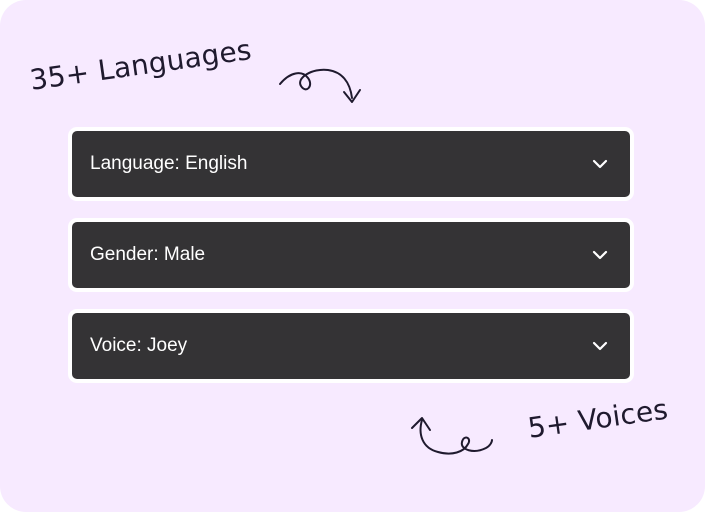 This screenshot has height=512, width=705. Describe the element at coordinates (351, 346) in the screenshot. I see `voice-dropdown: Voice: Joey` at that location.